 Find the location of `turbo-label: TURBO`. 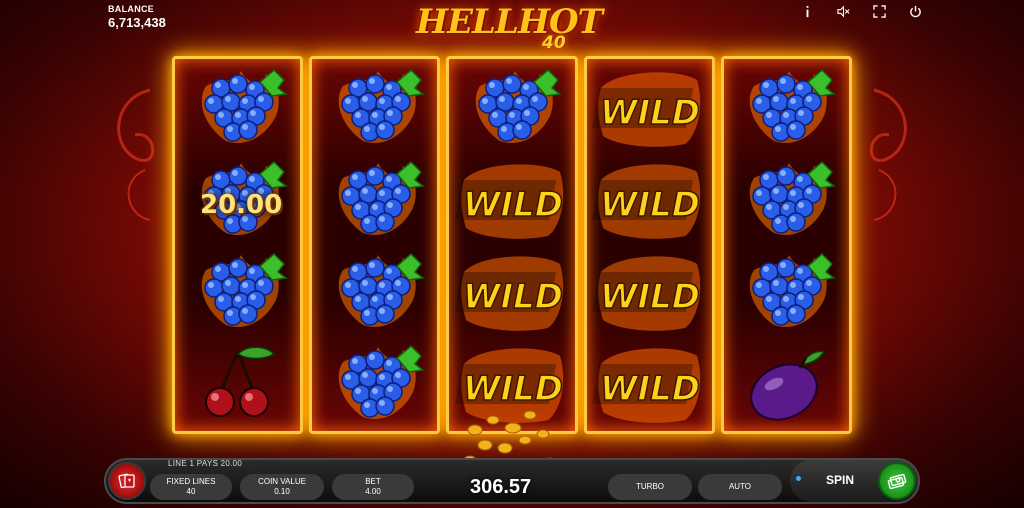

turbo-label: TURBO is located at coordinates (650, 486).